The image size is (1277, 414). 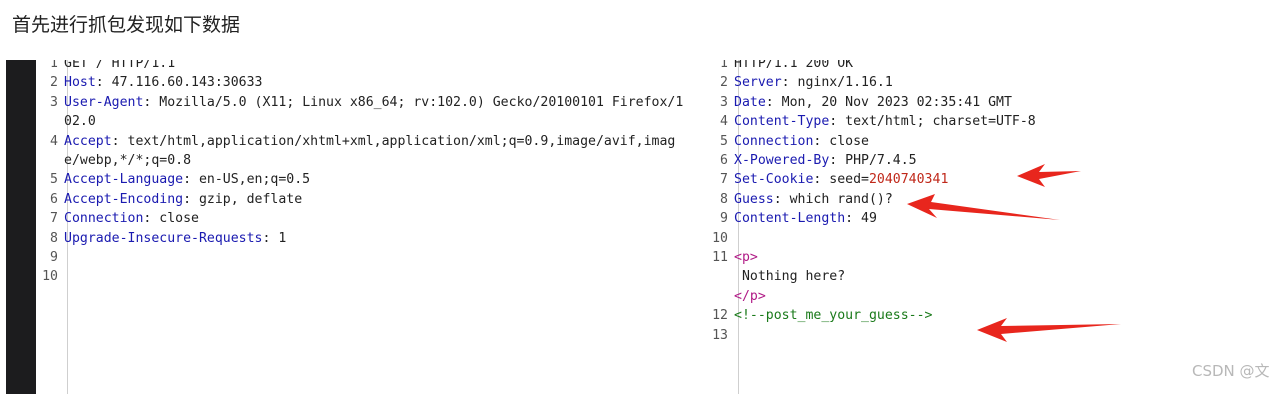 What do you see at coordinates (861, 219) in the screenshot?
I see `header-value: : 49` at bounding box center [861, 219].